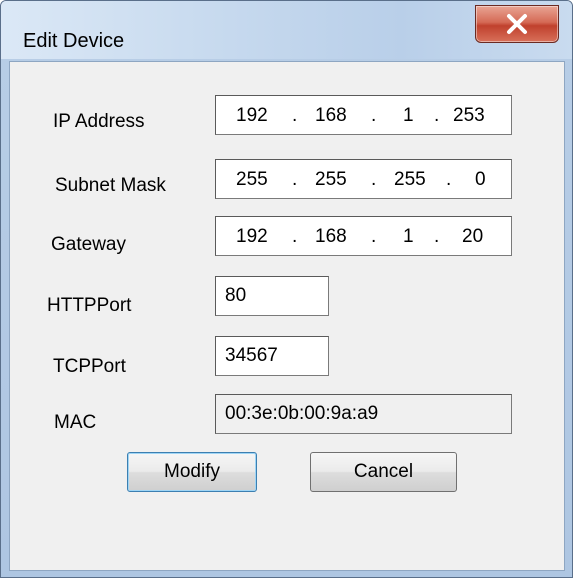 The height and width of the screenshot is (578, 573). Describe the element at coordinates (472, 237) in the screenshot. I see `gateway-octet-4: 20` at that location.